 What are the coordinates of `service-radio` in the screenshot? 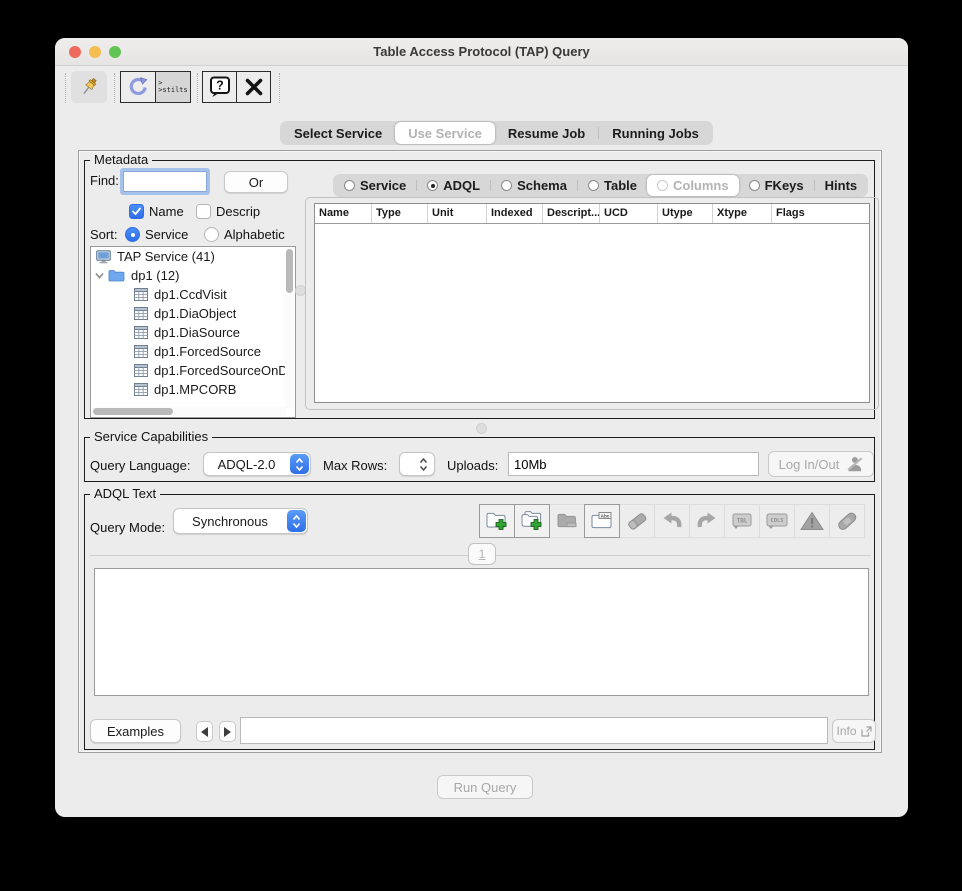 It's located at (349, 185).